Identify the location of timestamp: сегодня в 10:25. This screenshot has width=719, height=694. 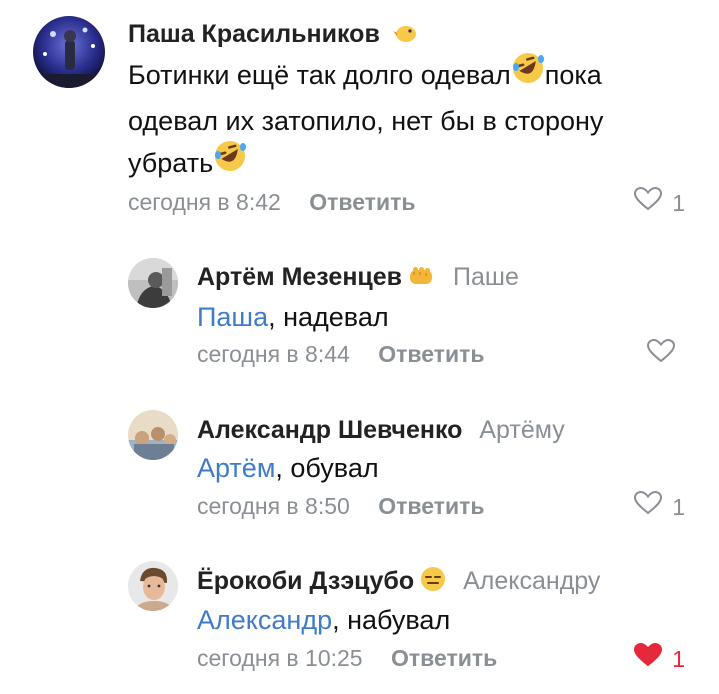
(280, 658).